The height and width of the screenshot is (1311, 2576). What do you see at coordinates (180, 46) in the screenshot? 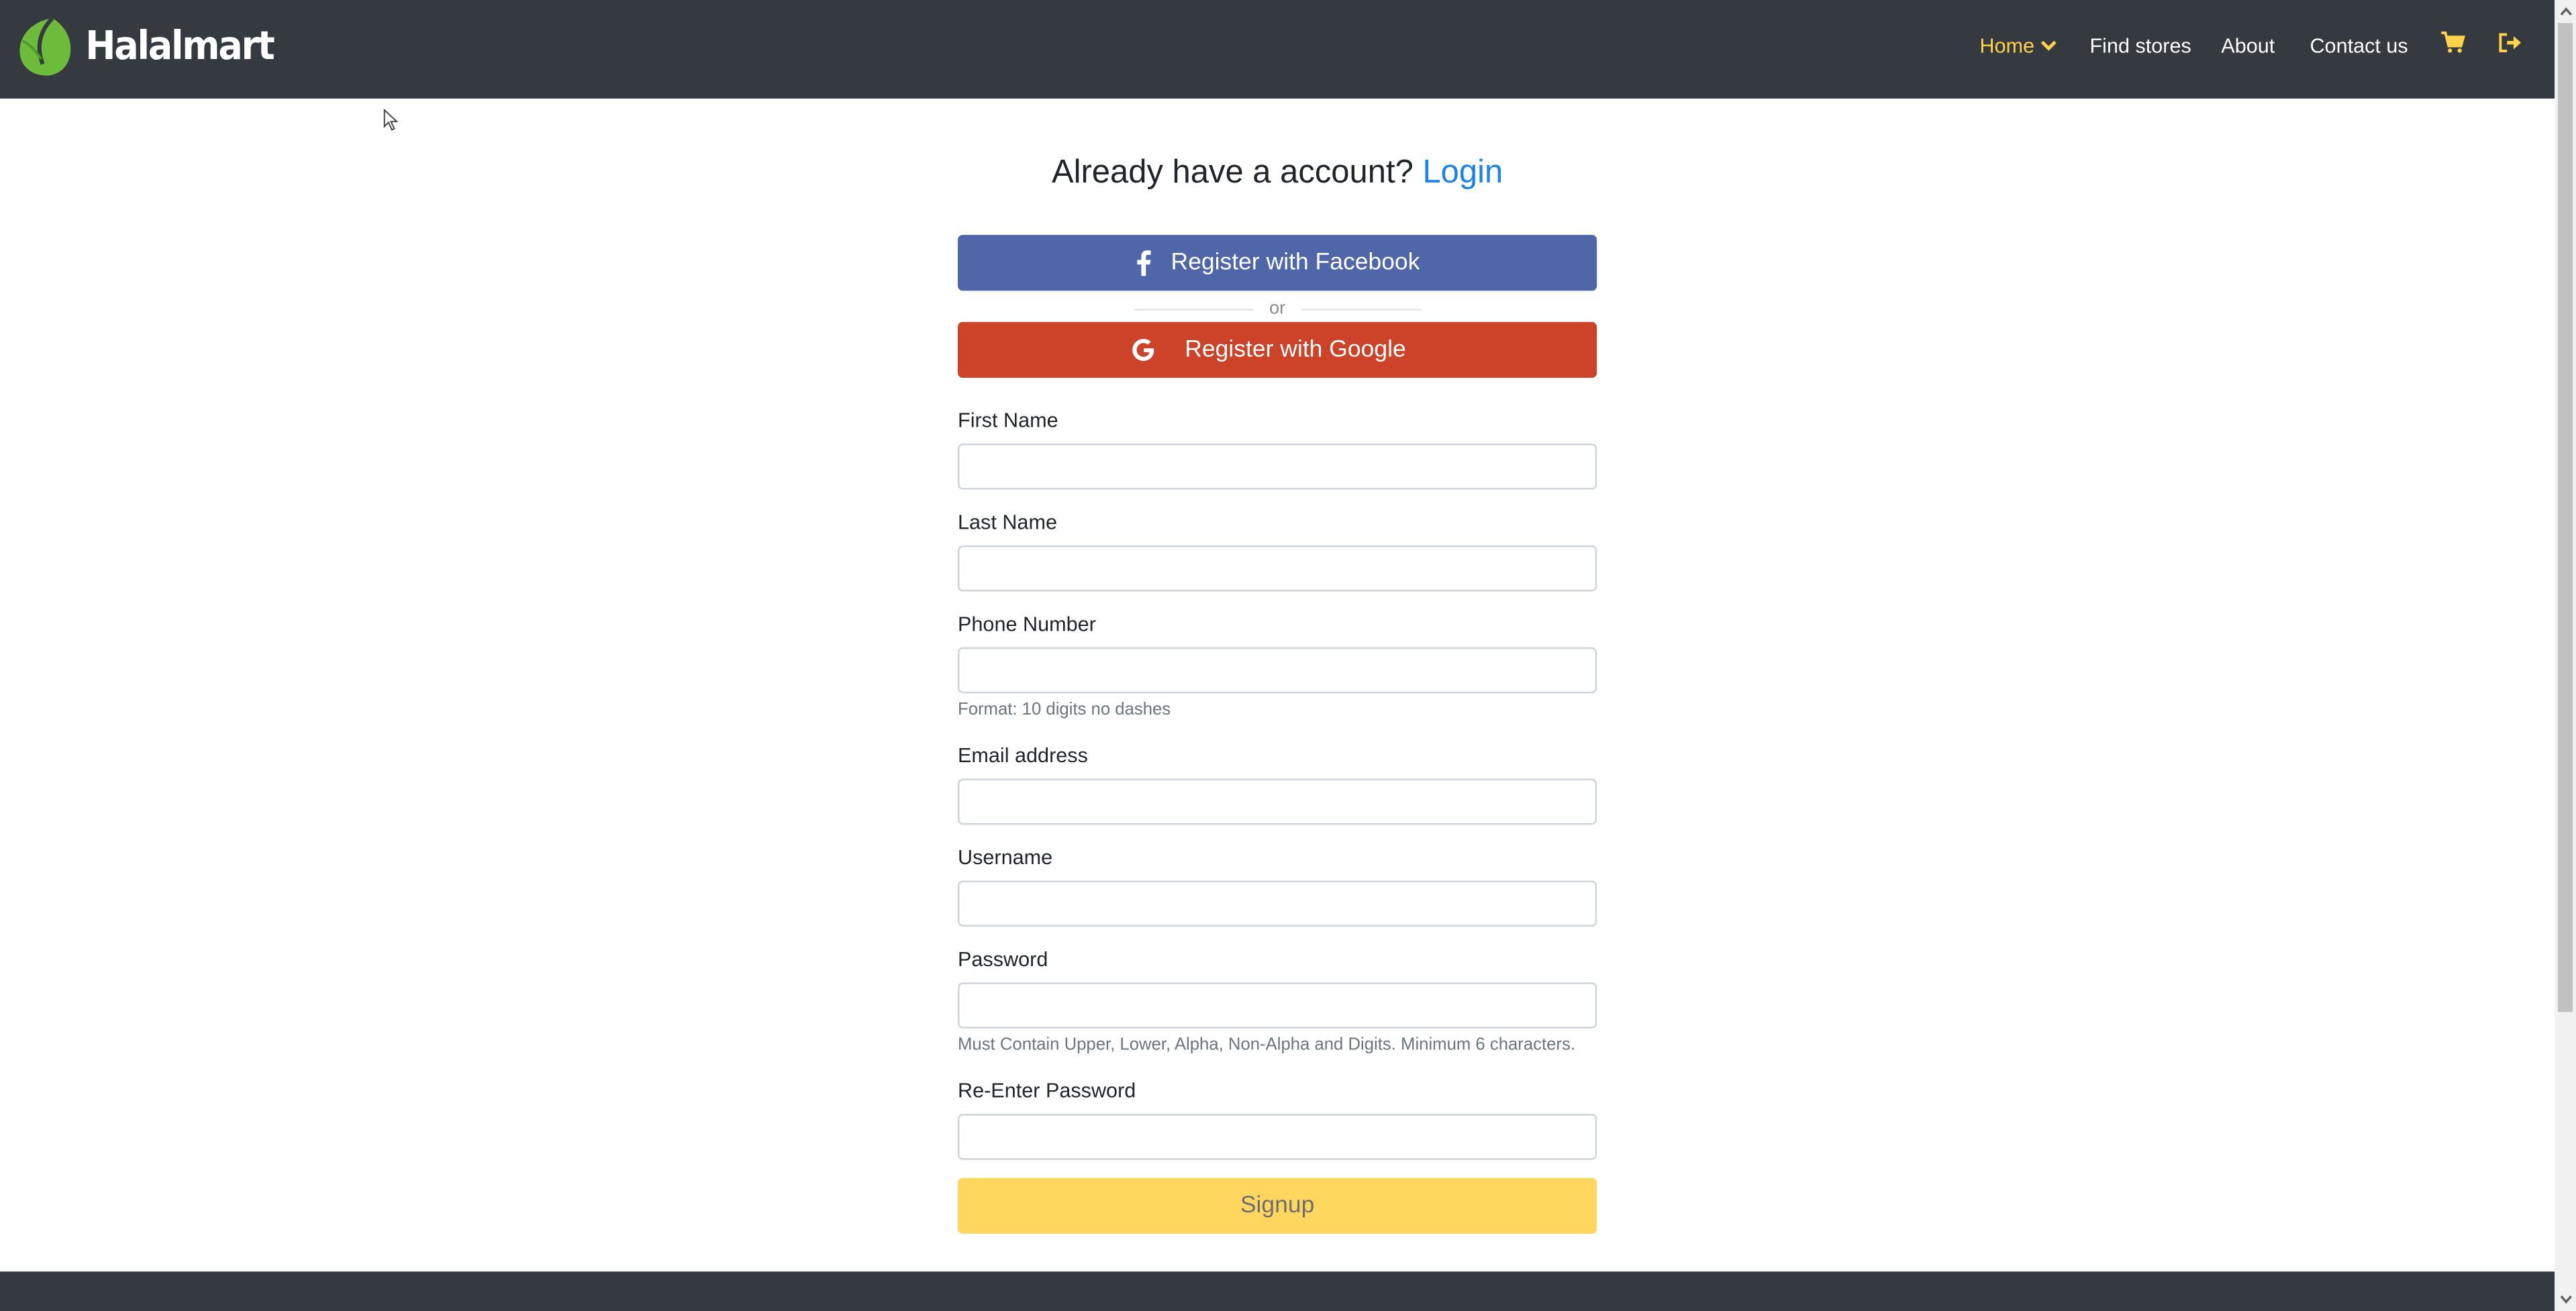
I see `brand-name: Halalmart` at bounding box center [180, 46].